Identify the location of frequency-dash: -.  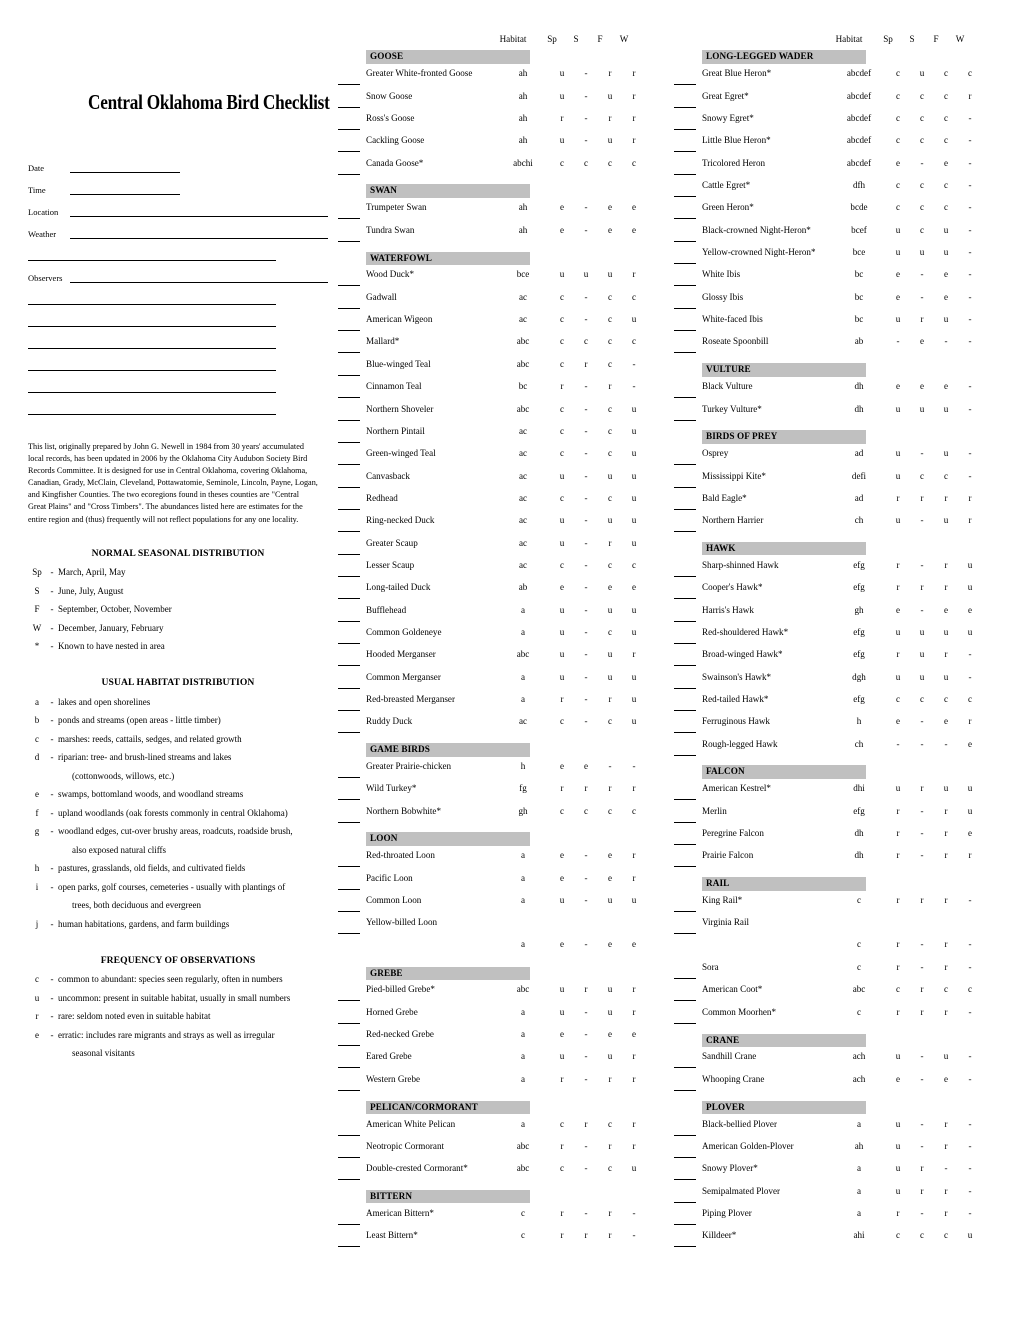
(52, 1016).